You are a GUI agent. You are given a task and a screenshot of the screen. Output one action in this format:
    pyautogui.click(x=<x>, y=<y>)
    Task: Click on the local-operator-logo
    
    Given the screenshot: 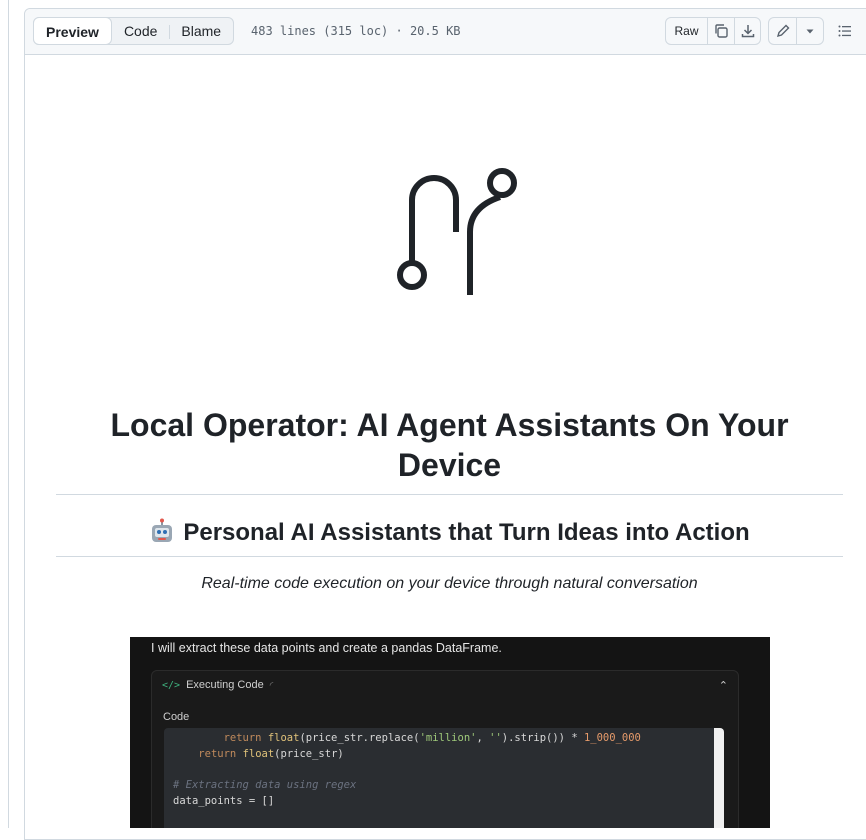 What is the action you would take?
    pyautogui.click(x=459, y=230)
    